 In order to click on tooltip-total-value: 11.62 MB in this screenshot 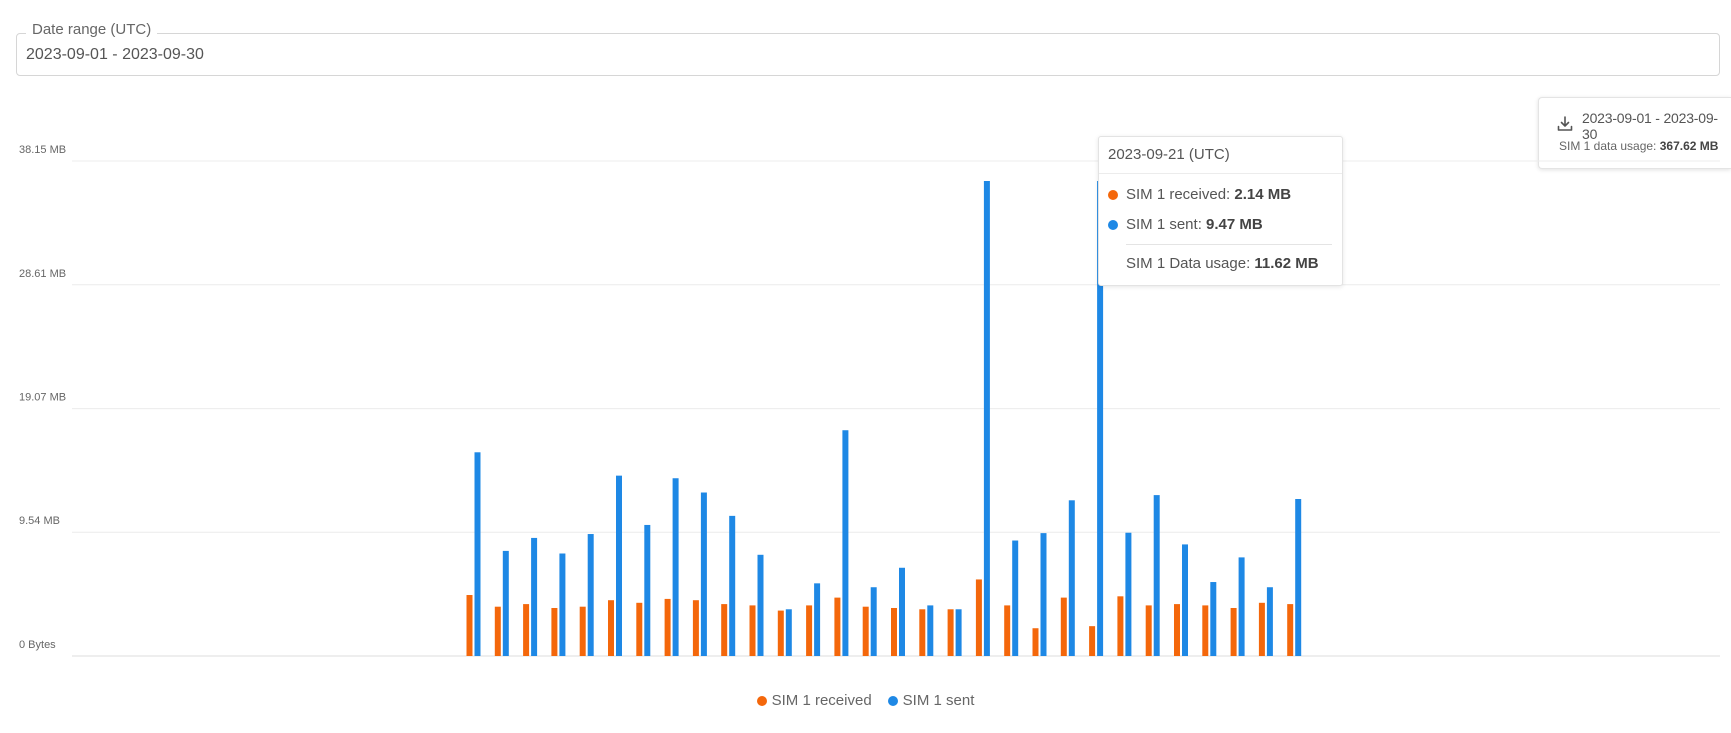, I will do `click(1286, 263)`.